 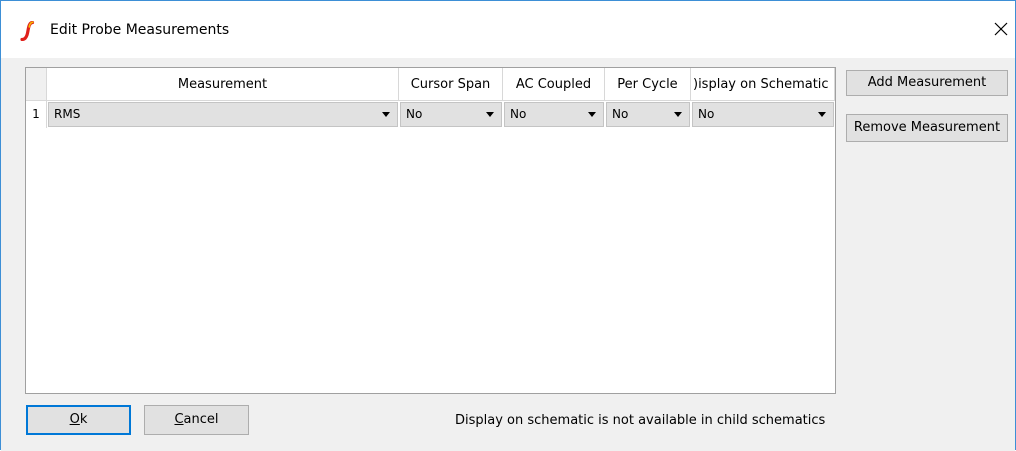 What do you see at coordinates (140, 30) in the screenshot?
I see `window-title: Edit Probe Measurements` at bounding box center [140, 30].